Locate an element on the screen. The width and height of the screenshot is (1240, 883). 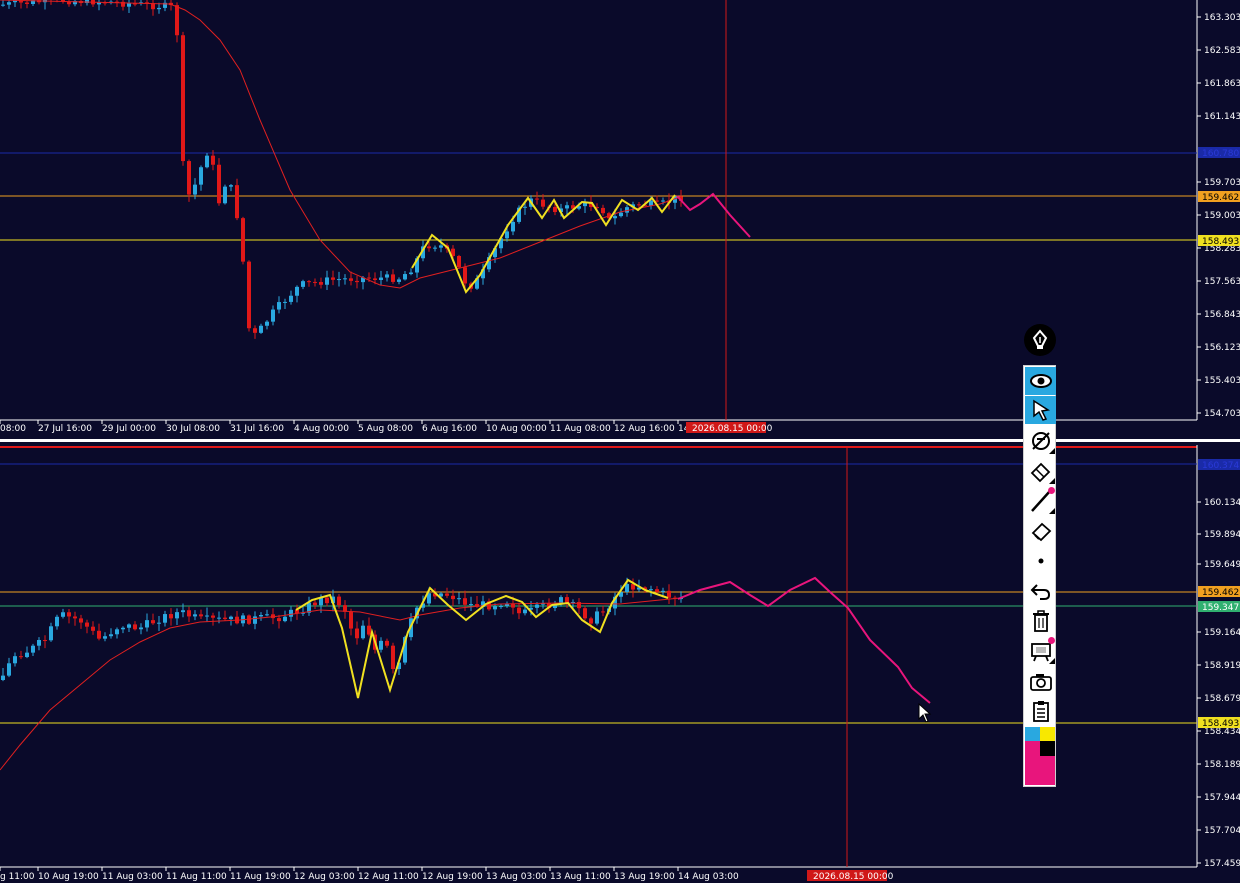
undo-icon is located at coordinates (1040, 591).